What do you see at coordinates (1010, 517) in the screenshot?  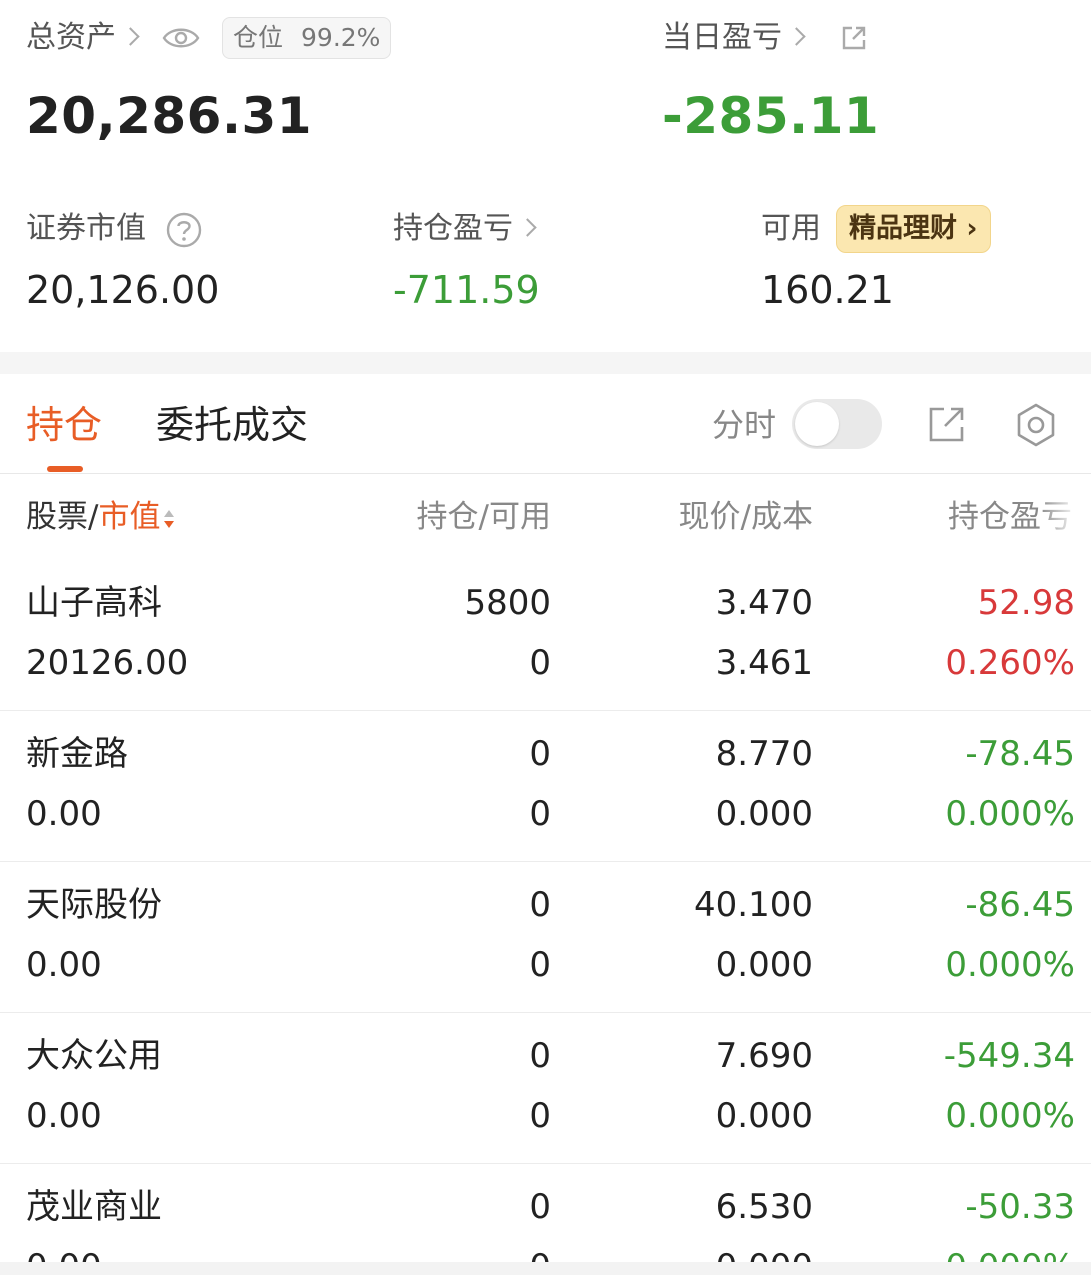 I see `header-holding-pnl: 持仓盈亏` at bounding box center [1010, 517].